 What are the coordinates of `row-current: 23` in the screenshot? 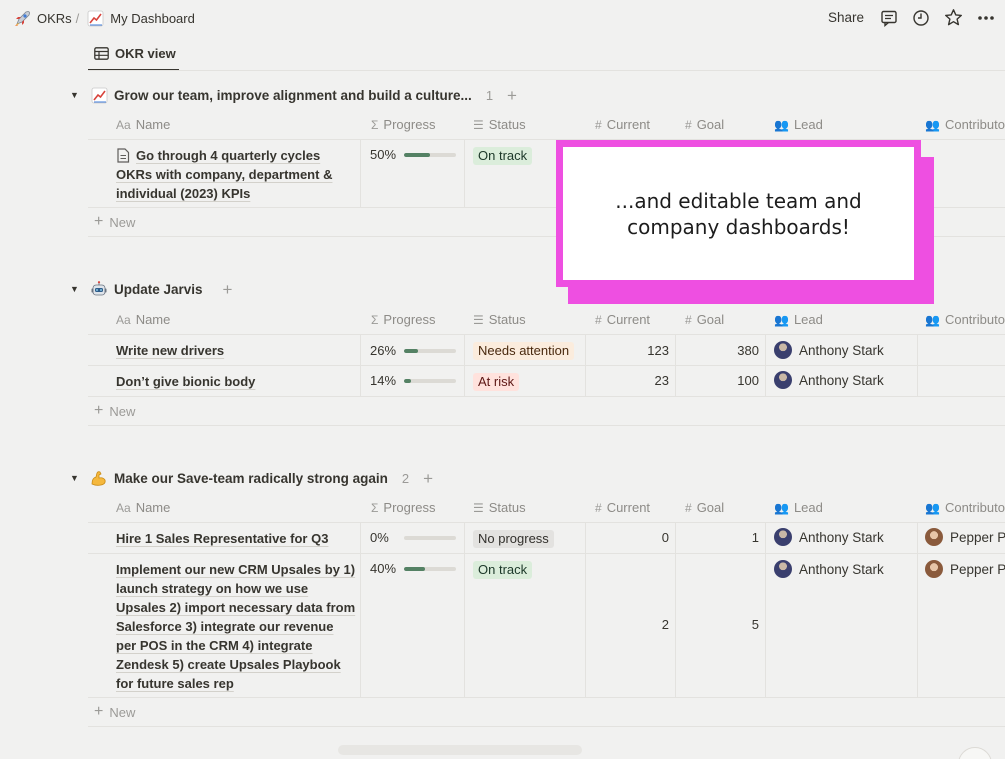 It's located at (632, 380).